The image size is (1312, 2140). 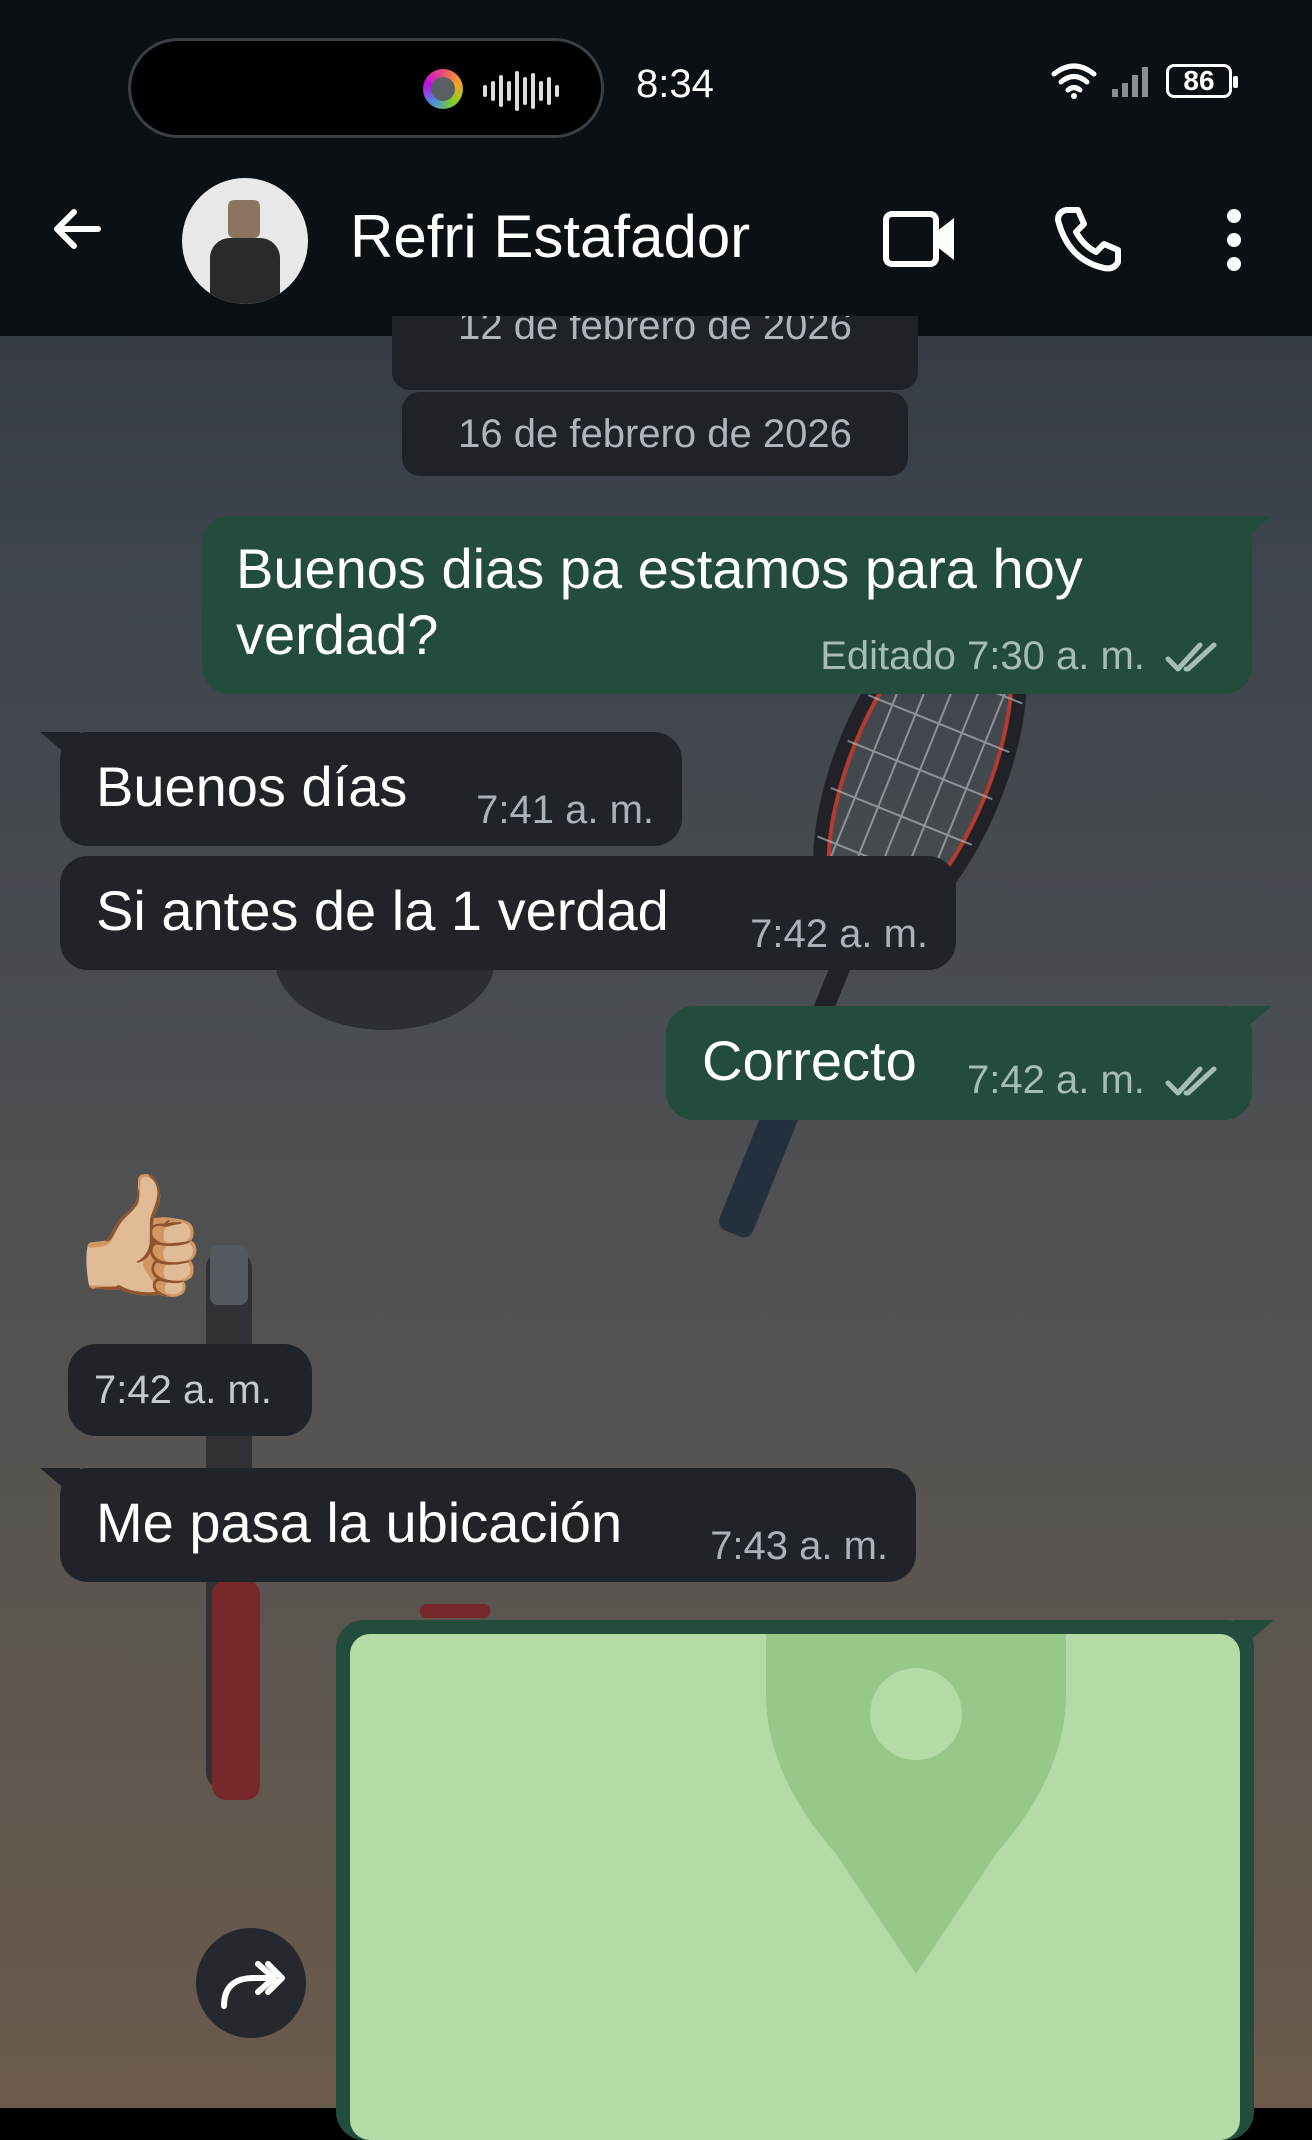 What do you see at coordinates (920, 239) in the screenshot?
I see `video-call-icon` at bounding box center [920, 239].